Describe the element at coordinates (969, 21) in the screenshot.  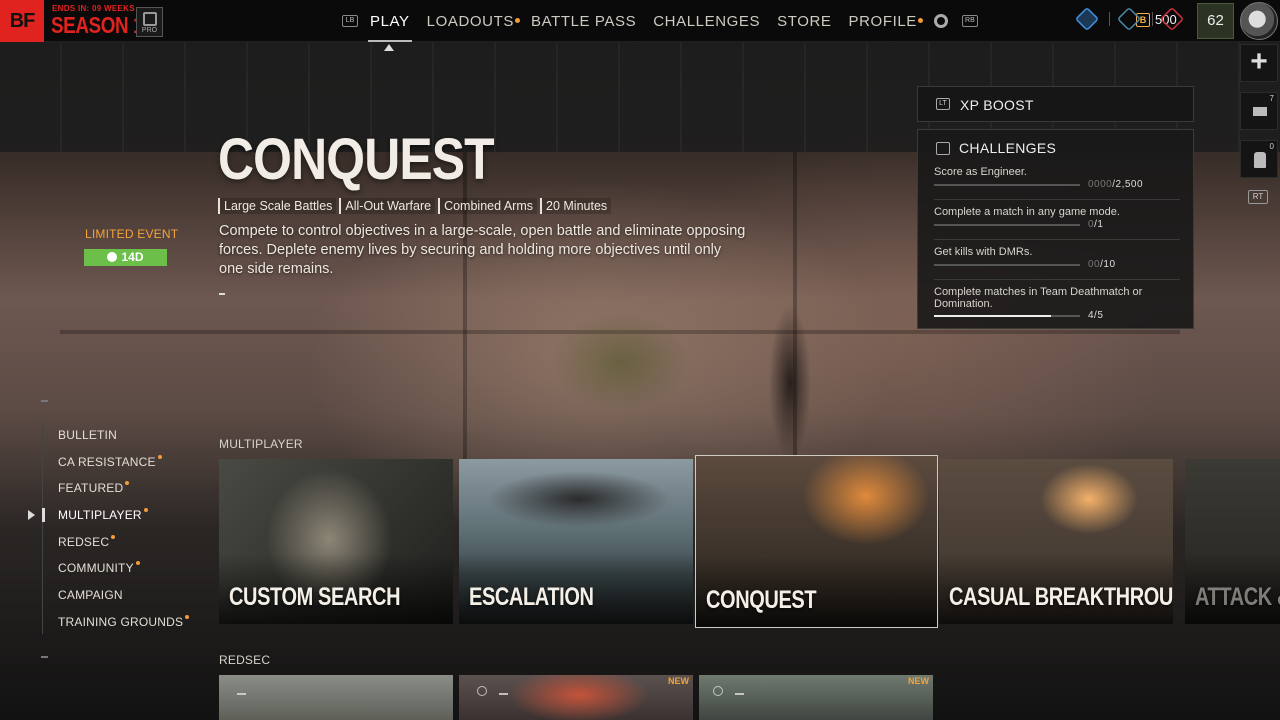
I see `rb-button-hint-icon: RB` at that location.